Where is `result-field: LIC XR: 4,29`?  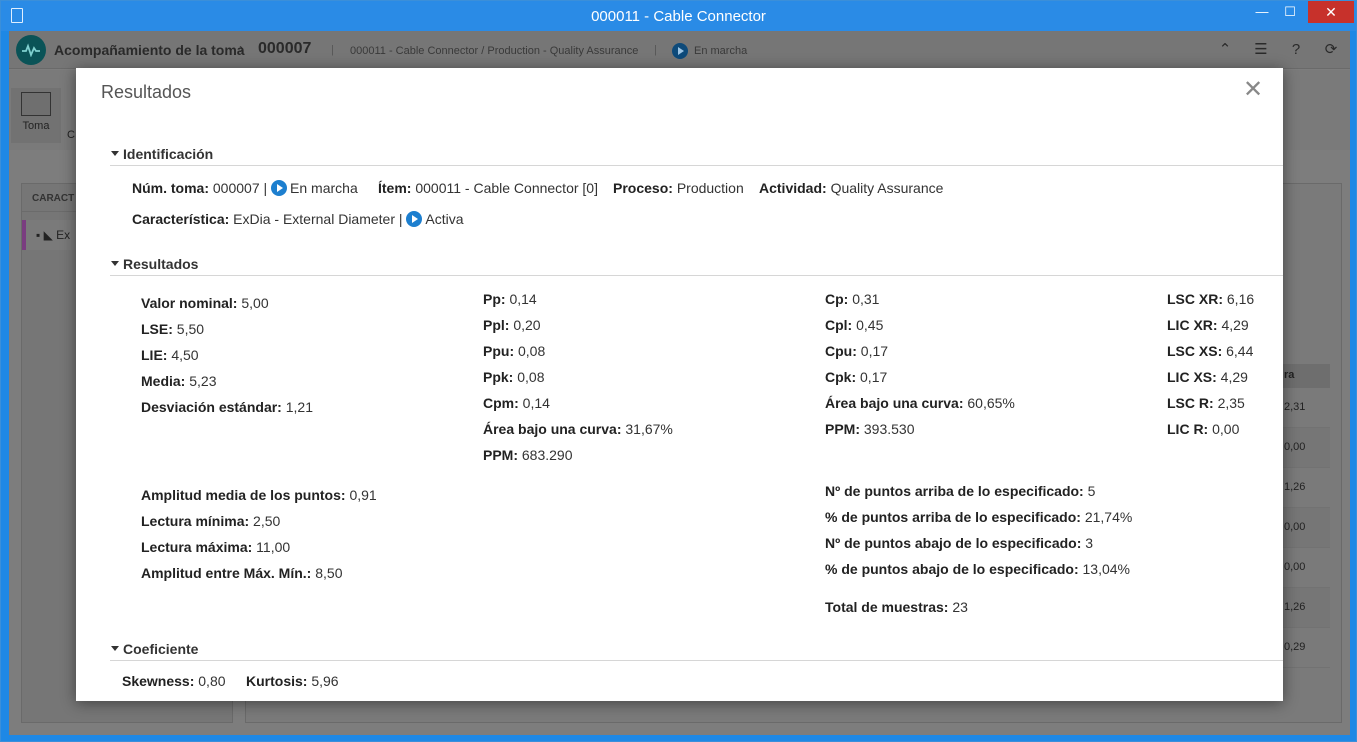 result-field: LIC XR: 4,29 is located at coordinates (1208, 325).